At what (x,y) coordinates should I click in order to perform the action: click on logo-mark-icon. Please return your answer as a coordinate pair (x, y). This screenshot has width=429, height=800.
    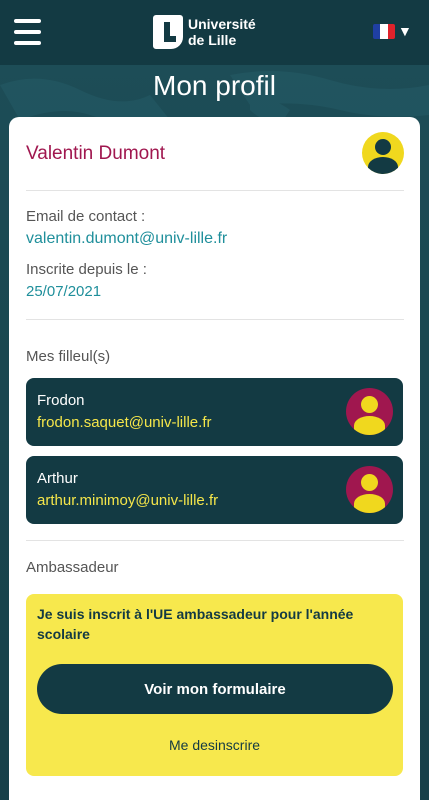
    Looking at the image, I should click on (168, 32).